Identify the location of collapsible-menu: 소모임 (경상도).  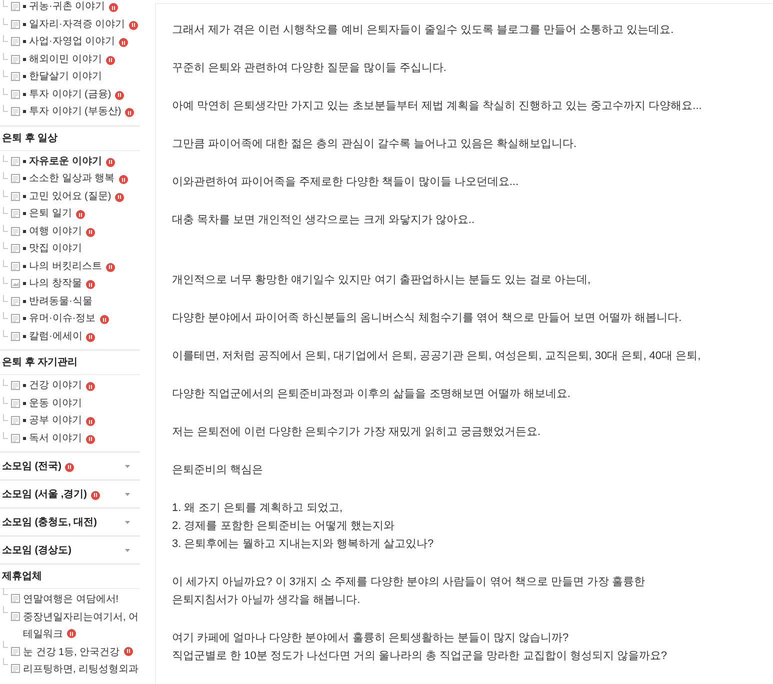
(70, 551).